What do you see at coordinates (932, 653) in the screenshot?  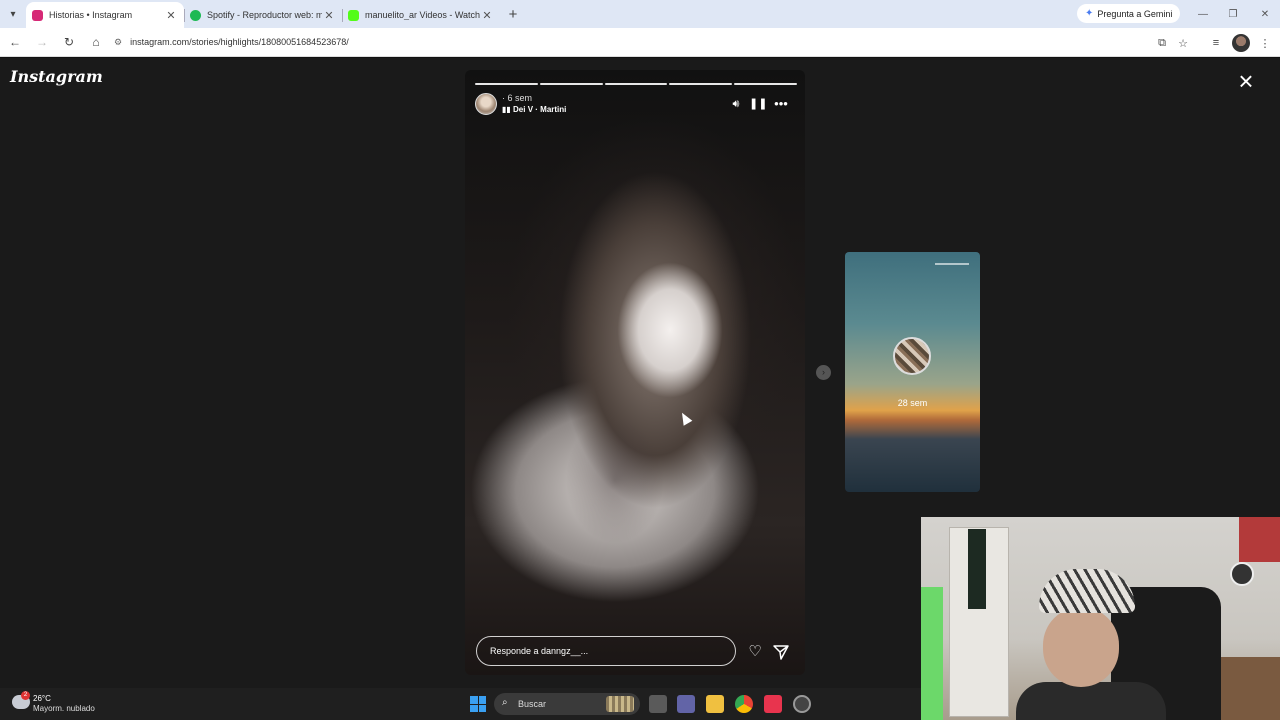 I see `webcam-green-wall` at bounding box center [932, 653].